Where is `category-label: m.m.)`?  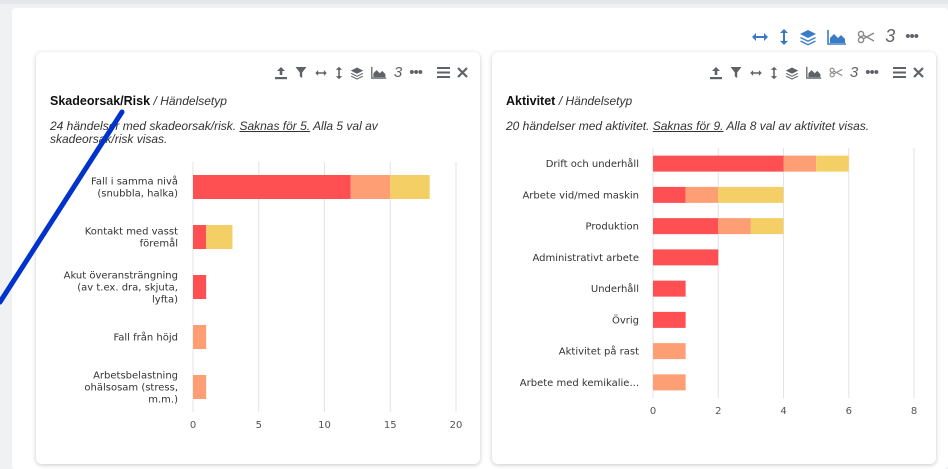
category-label: m.m.) is located at coordinates (163, 400).